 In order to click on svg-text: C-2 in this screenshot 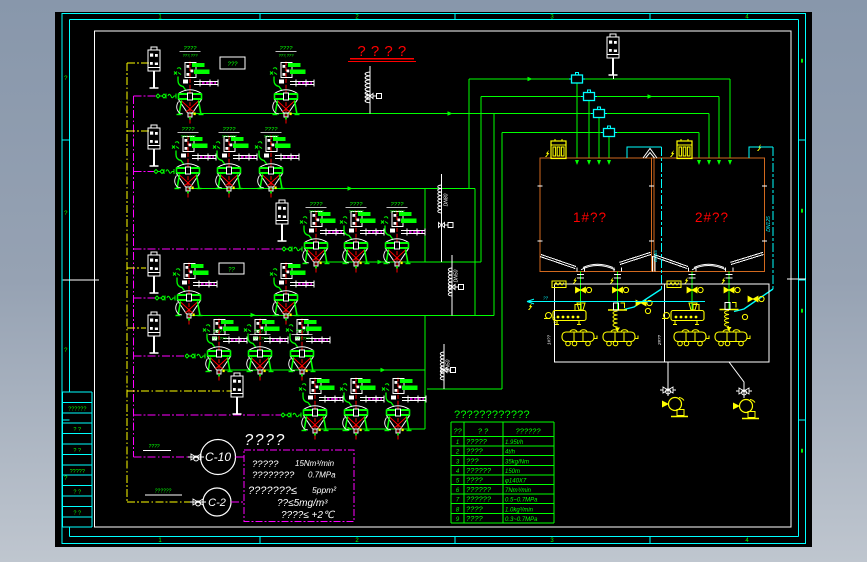, I will do `click(217, 503)`.